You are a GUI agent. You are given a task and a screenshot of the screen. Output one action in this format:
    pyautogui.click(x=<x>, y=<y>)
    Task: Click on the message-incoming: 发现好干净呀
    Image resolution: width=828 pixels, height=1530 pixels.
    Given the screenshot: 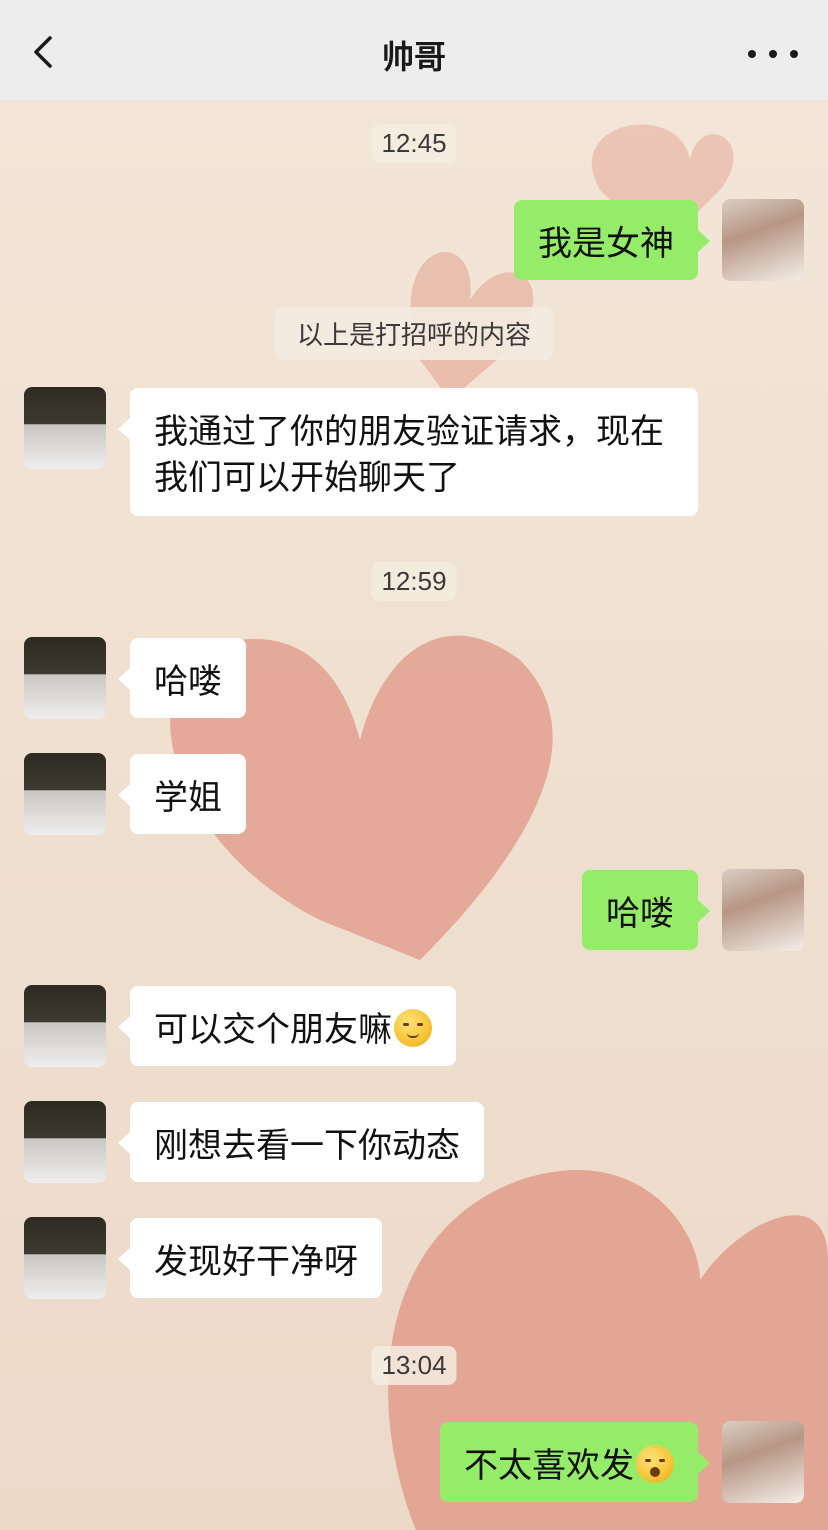 What is the action you would take?
    pyautogui.click(x=250, y=1258)
    